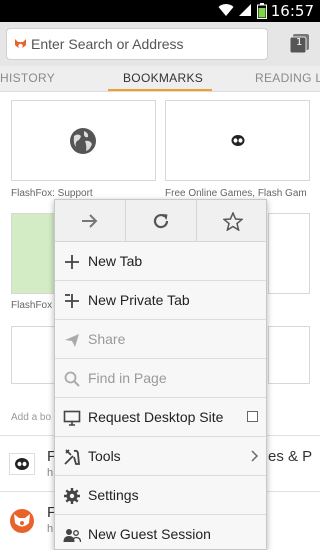 The image size is (320, 550). I want to click on bookmark-star-button, so click(231, 221).